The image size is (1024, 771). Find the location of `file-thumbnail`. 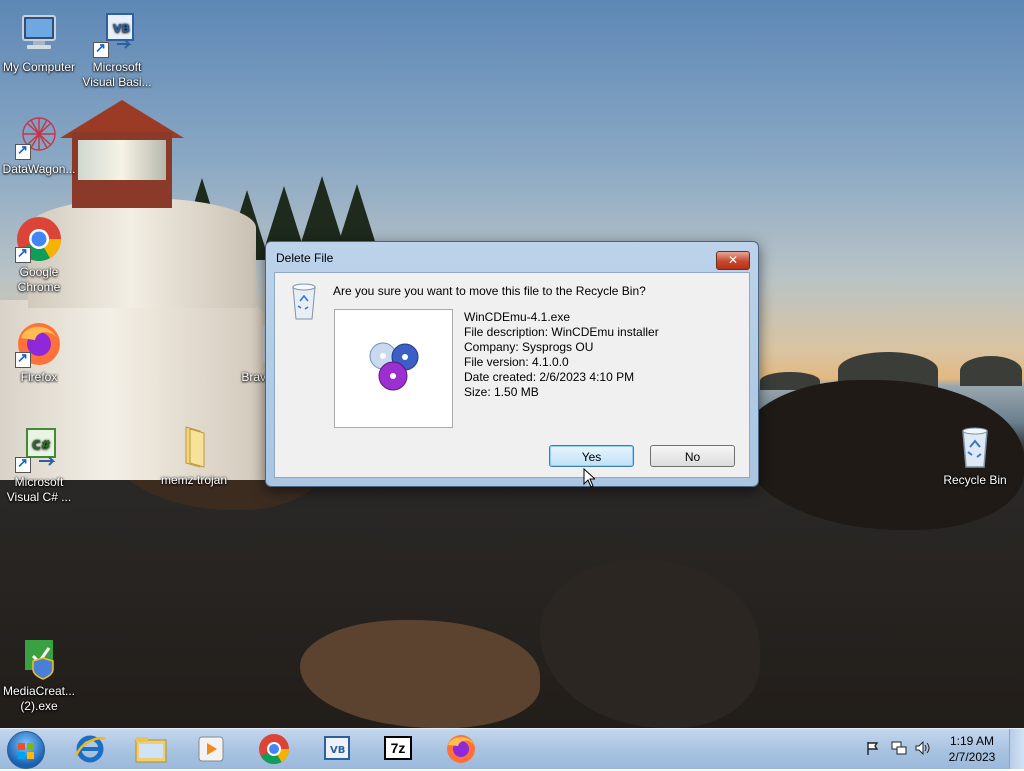

file-thumbnail is located at coordinates (393, 368).